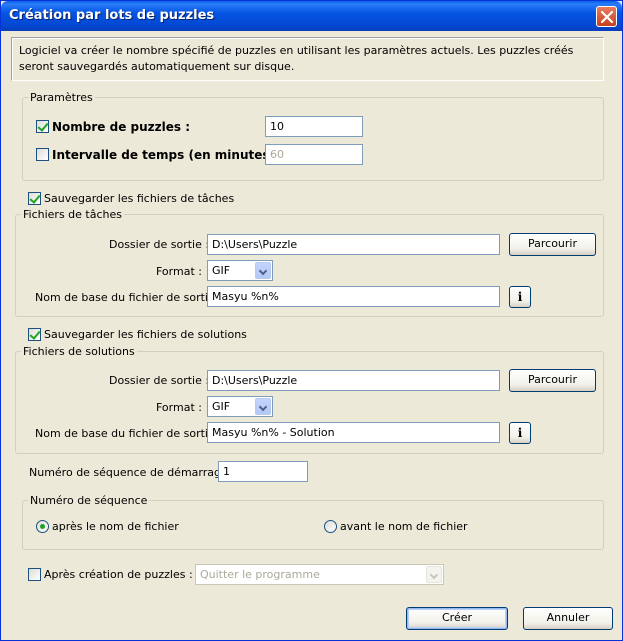 The width and height of the screenshot is (623, 641). Describe the element at coordinates (314, 154) in the screenshot. I see `time-interval-input: 60` at that location.